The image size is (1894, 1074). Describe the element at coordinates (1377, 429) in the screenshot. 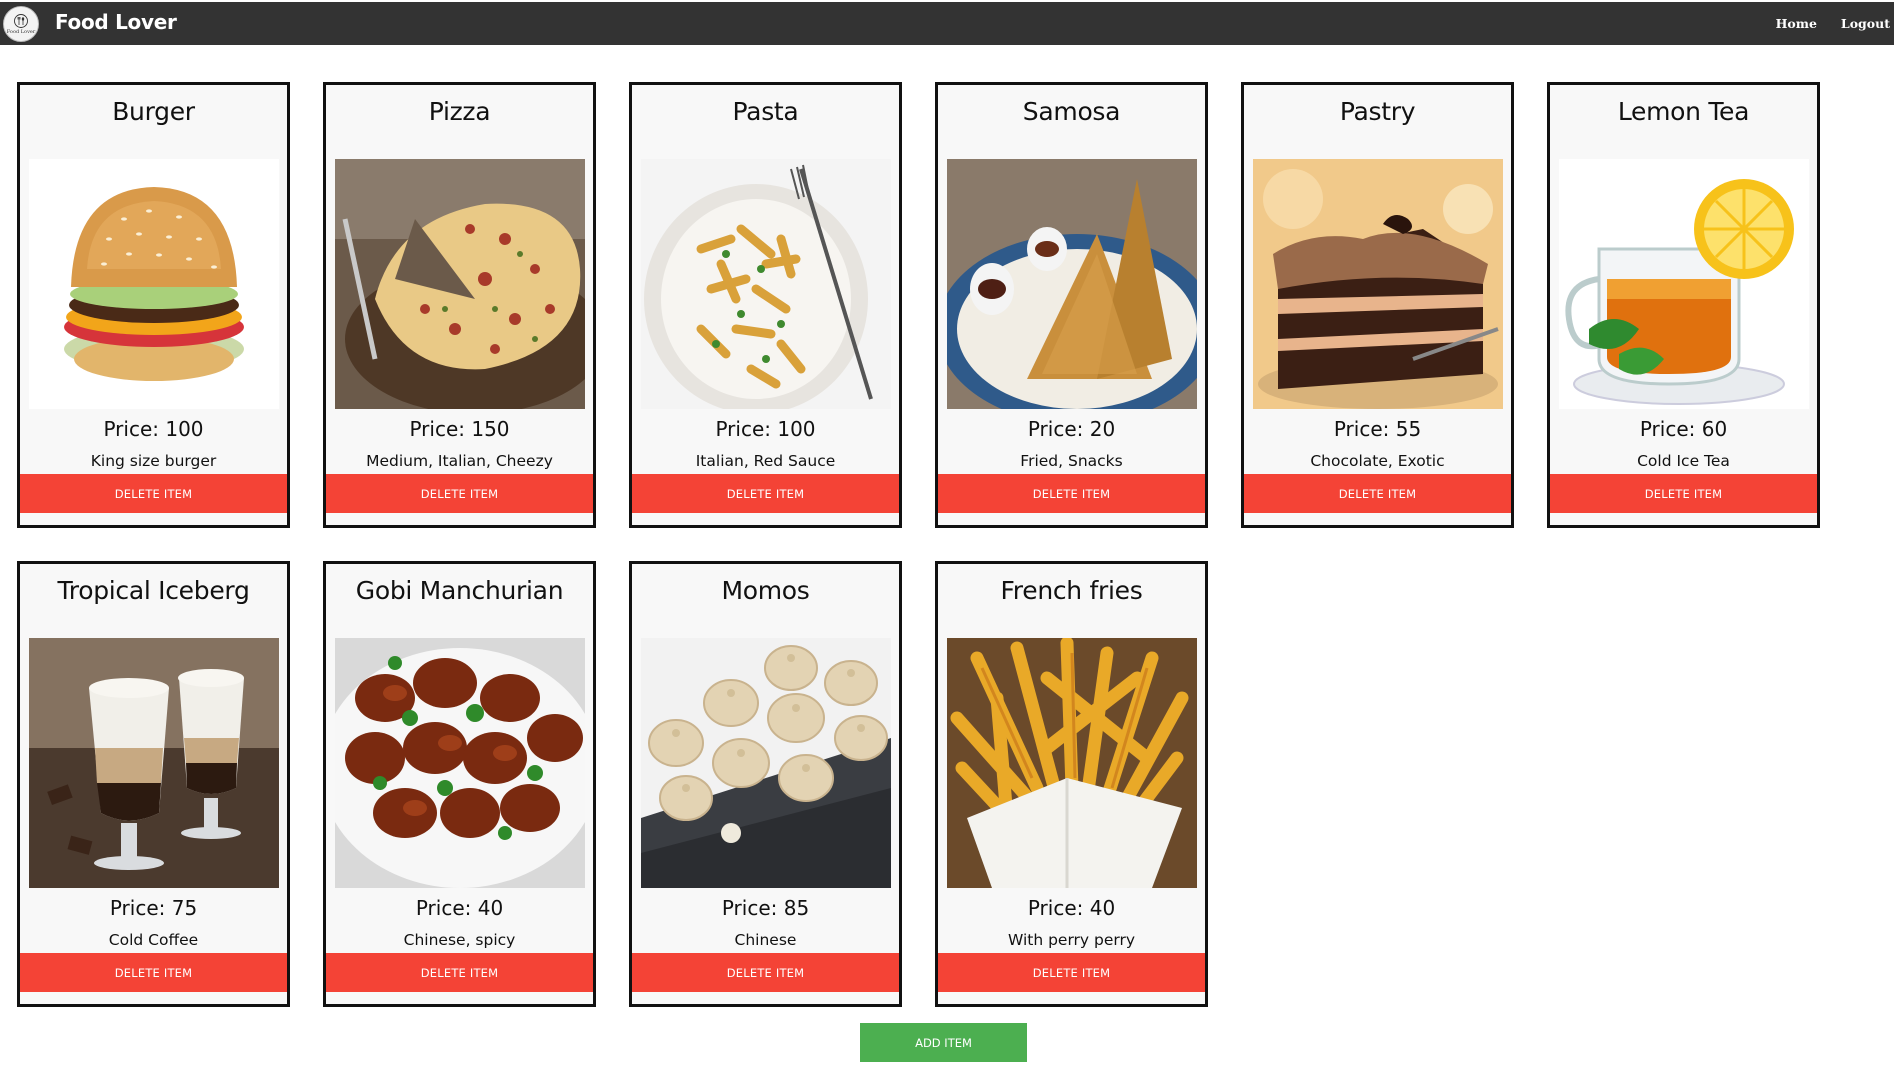

I see `item-price: Price: 55` at that location.